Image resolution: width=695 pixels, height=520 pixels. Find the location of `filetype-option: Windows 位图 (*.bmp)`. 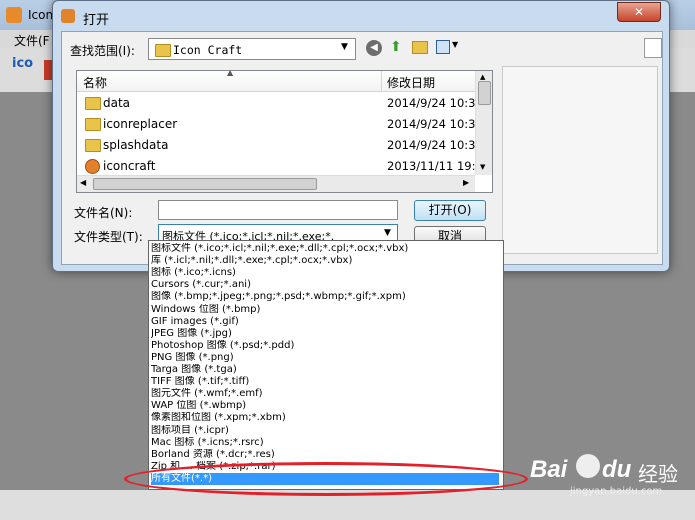

filetype-option: Windows 位图 (*.bmp) is located at coordinates (325, 310).